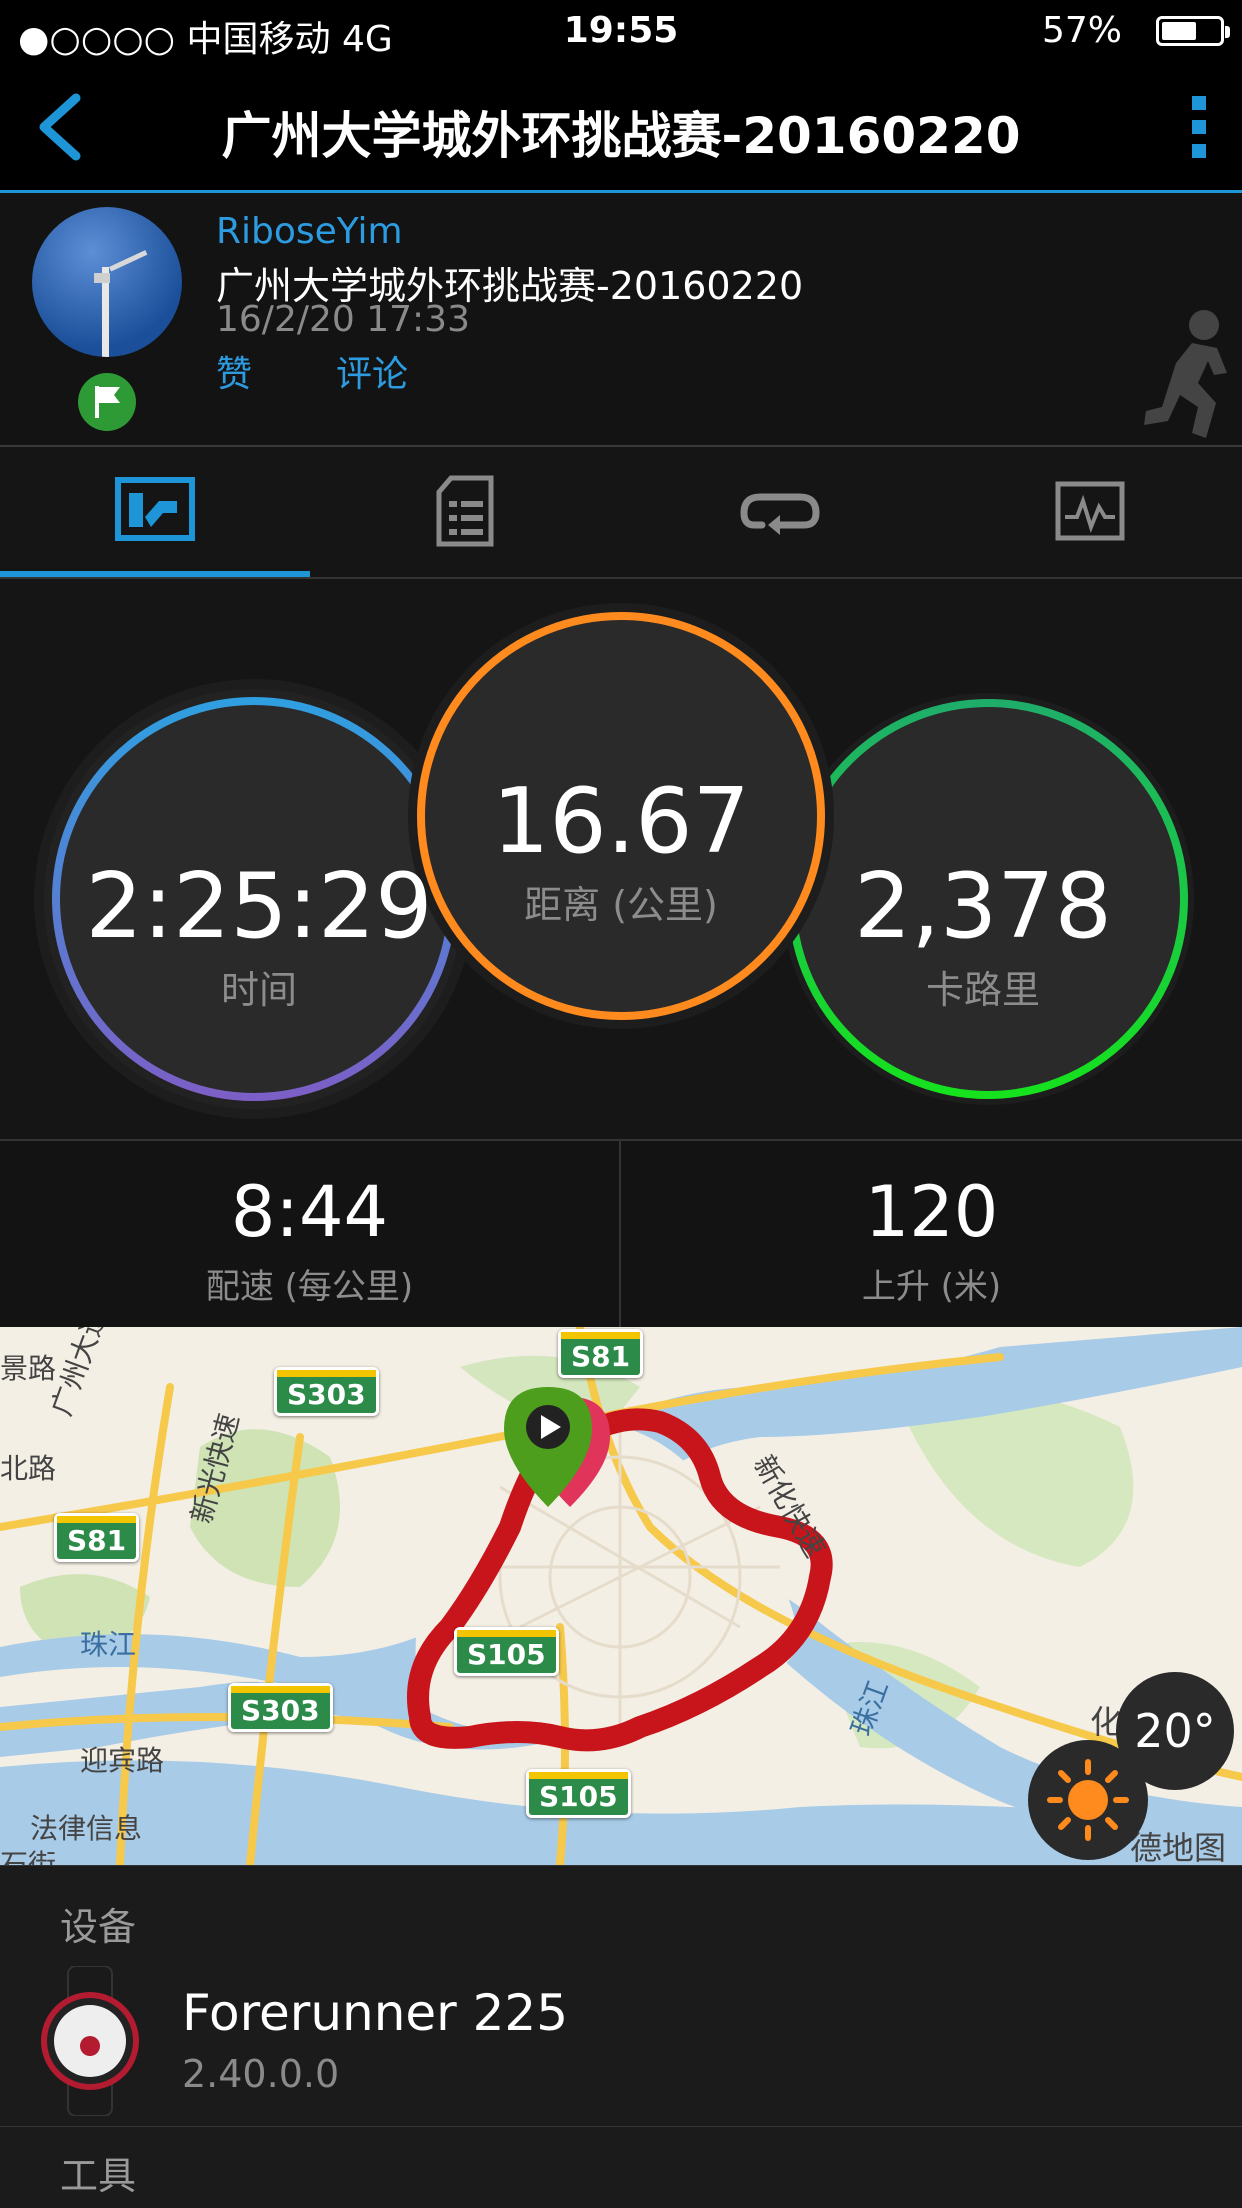 This screenshot has width=1242, height=2208. I want to click on overview-icon, so click(155, 509).